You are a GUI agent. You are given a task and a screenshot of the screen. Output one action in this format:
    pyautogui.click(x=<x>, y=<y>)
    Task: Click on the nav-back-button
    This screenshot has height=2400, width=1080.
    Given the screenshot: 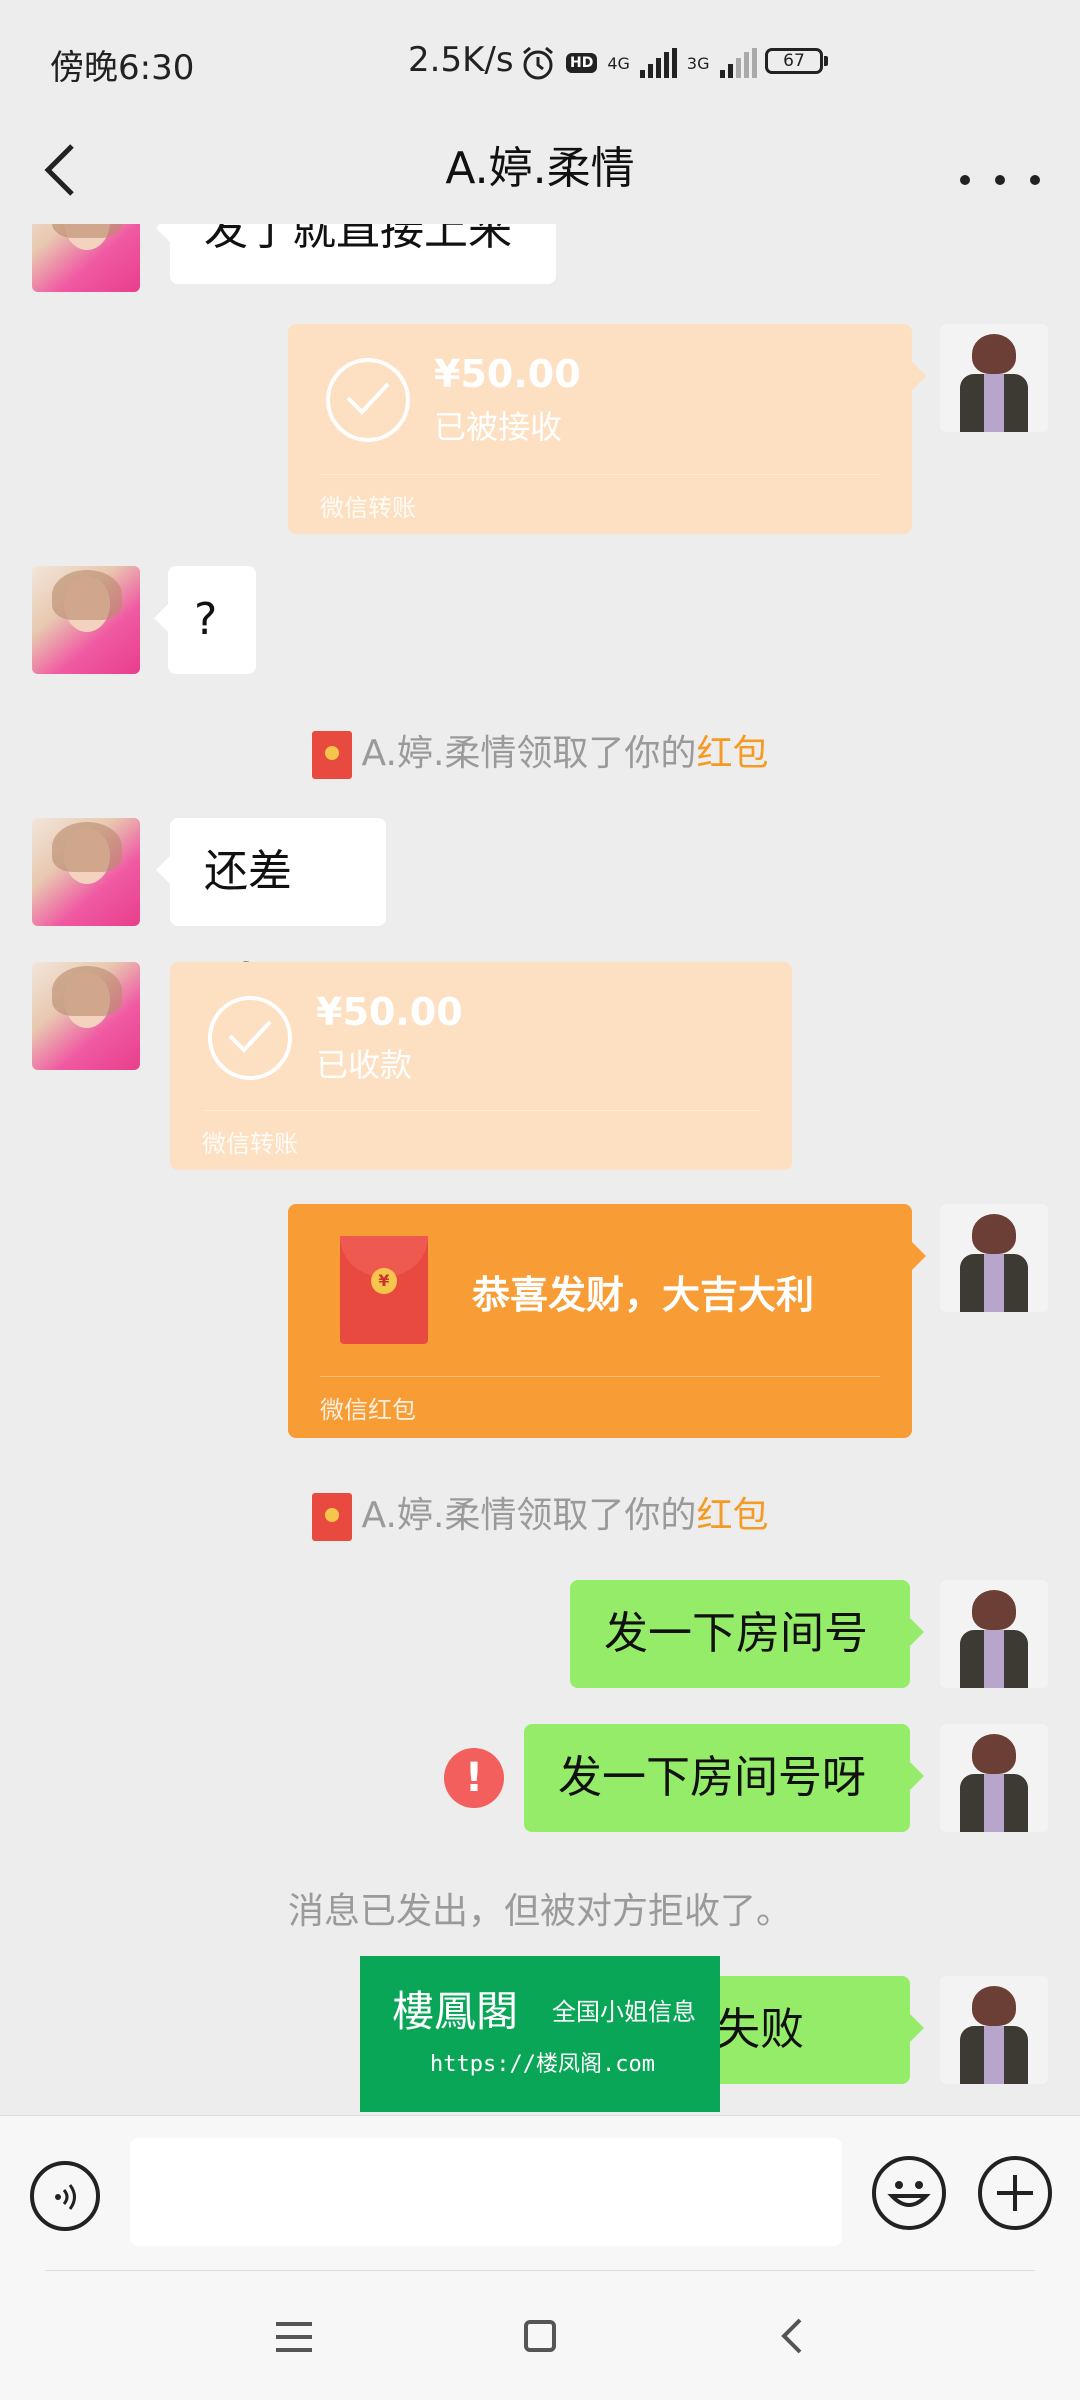 What is the action you would take?
    pyautogui.click(x=792, y=2336)
    